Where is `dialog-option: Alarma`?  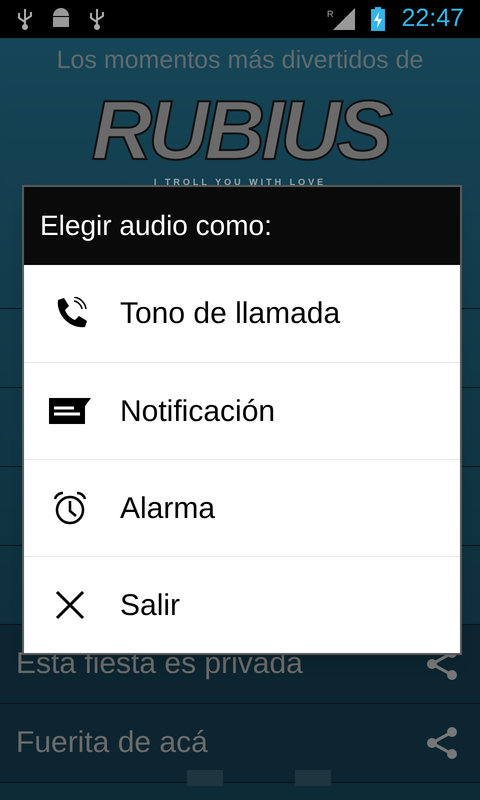
dialog-option: Alarma is located at coordinates (242, 507).